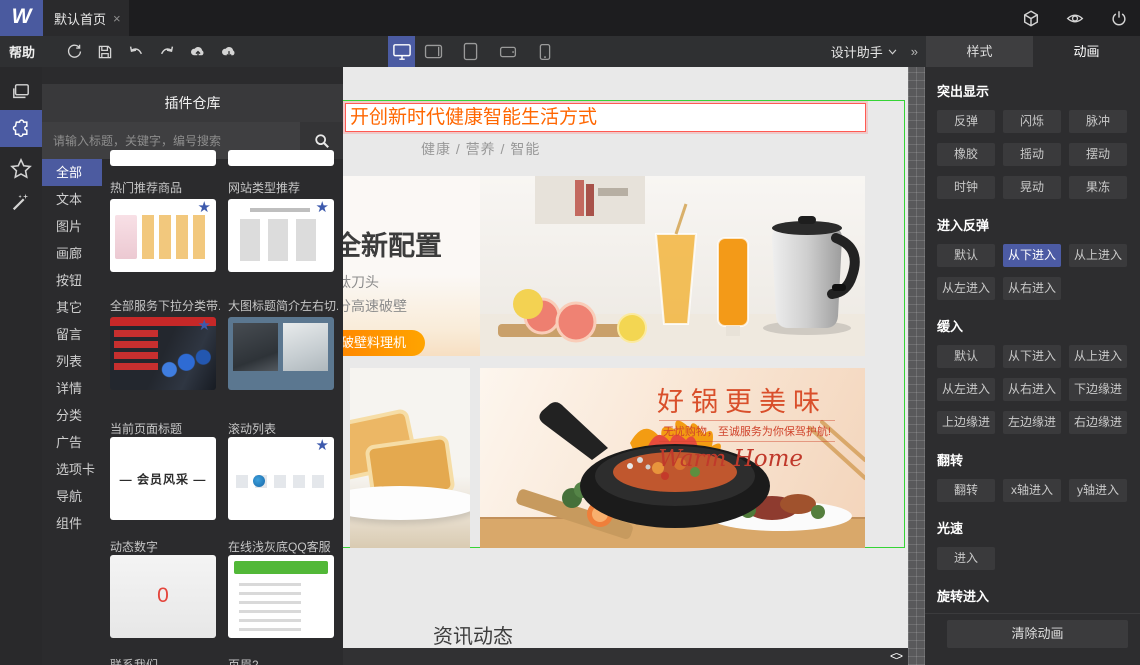 The height and width of the screenshot is (665, 1140). What do you see at coordinates (950, 528) in the screenshot?
I see `section-title: 光速` at bounding box center [950, 528].